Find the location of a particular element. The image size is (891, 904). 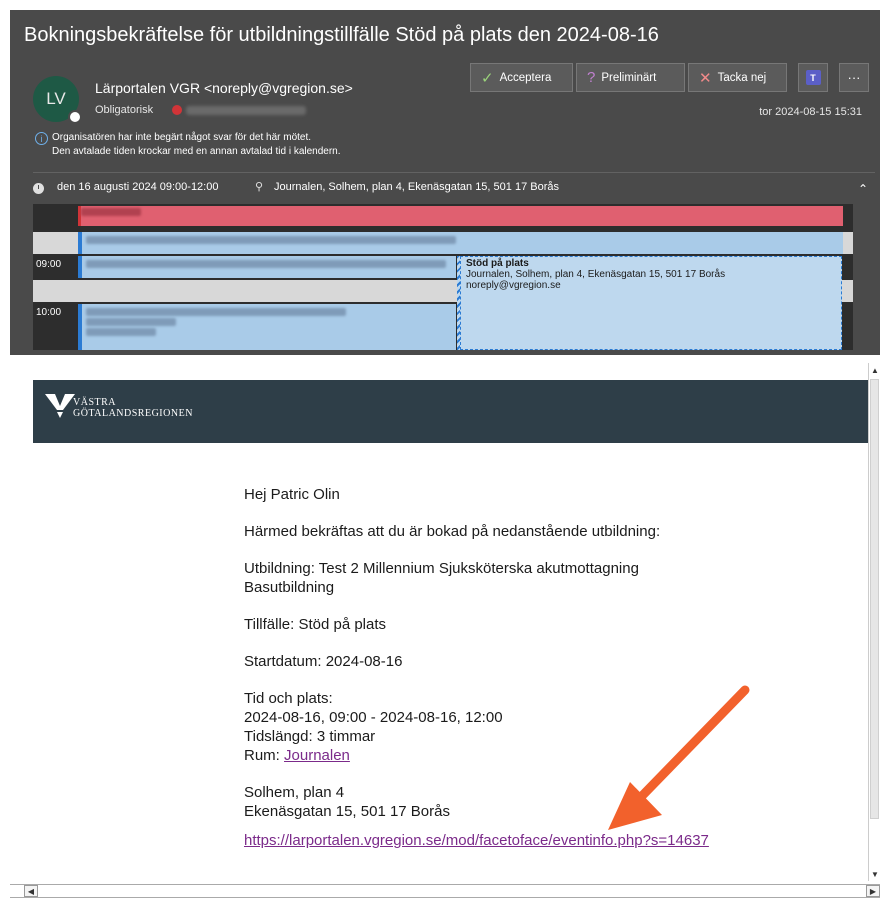

tentative-button: ? Preliminärt is located at coordinates (630, 77).